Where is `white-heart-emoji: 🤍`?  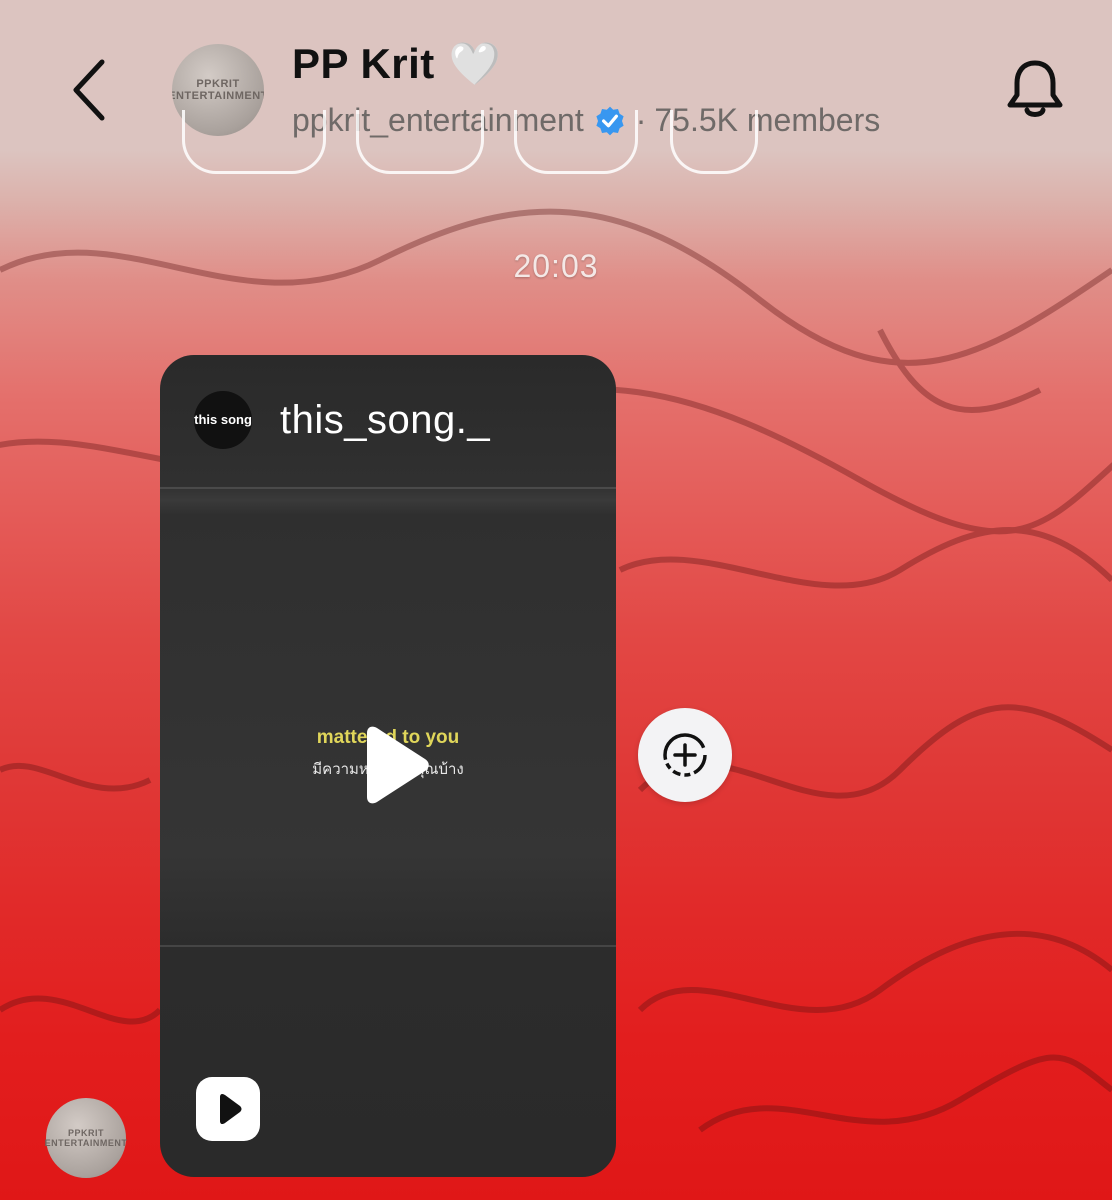 white-heart-emoji: 🤍 is located at coordinates (475, 63).